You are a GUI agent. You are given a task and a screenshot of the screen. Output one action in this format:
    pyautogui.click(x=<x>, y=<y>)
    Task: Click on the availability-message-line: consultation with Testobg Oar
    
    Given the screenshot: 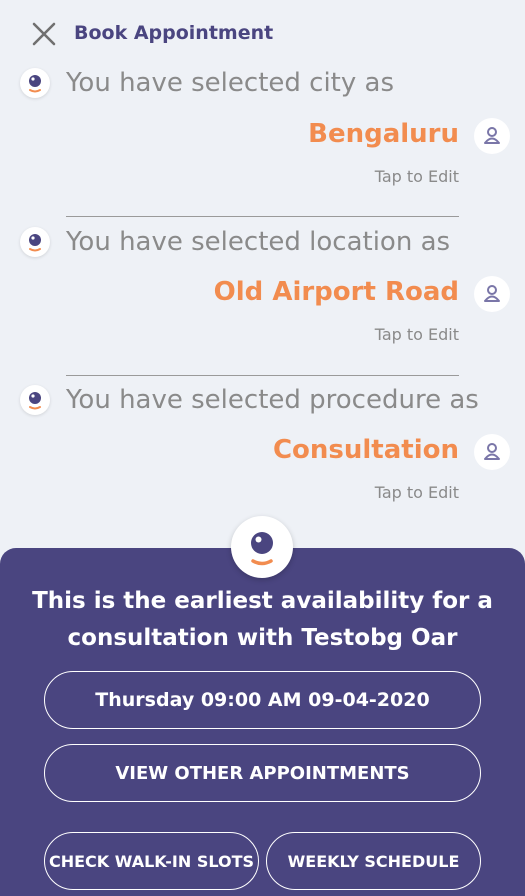 What is the action you would take?
    pyautogui.click(x=262, y=638)
    